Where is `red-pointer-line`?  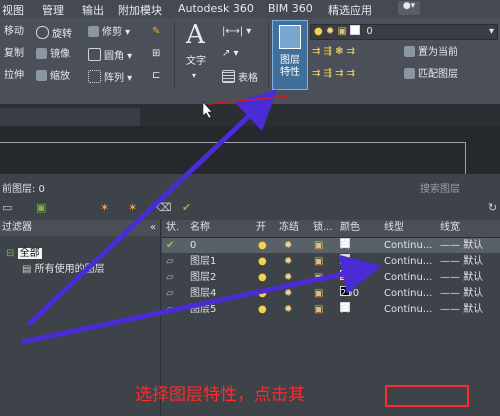 red-pointer-line is located at coordinates (248, 100).